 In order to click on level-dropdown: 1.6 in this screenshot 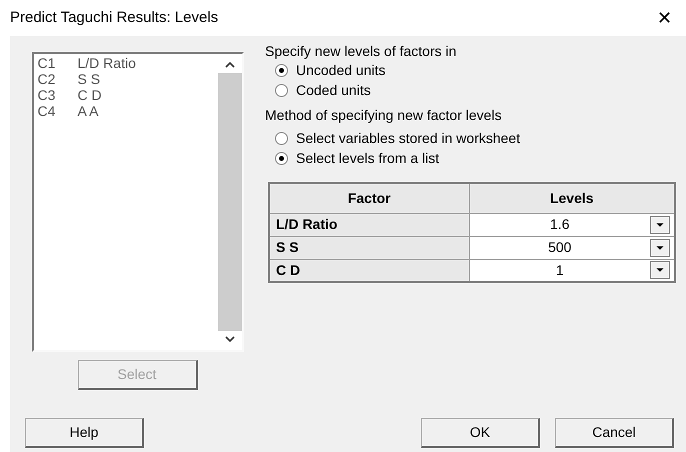, I will do `click(572, 224)`.